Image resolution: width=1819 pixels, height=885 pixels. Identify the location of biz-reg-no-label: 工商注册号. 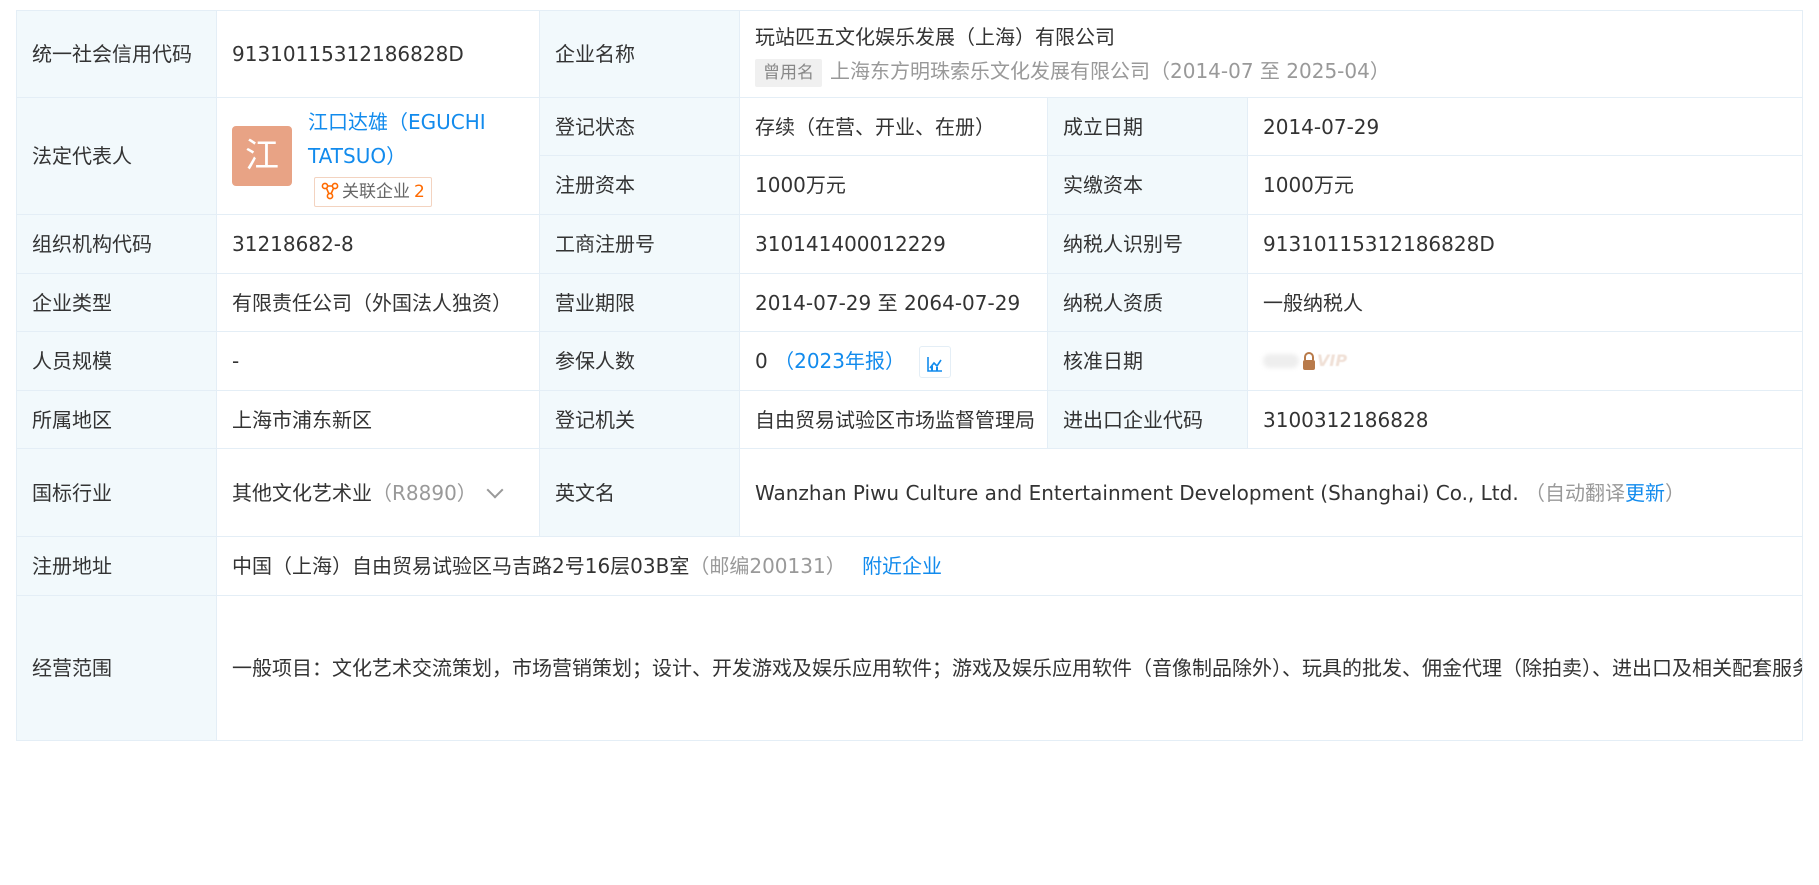
(639, 244).